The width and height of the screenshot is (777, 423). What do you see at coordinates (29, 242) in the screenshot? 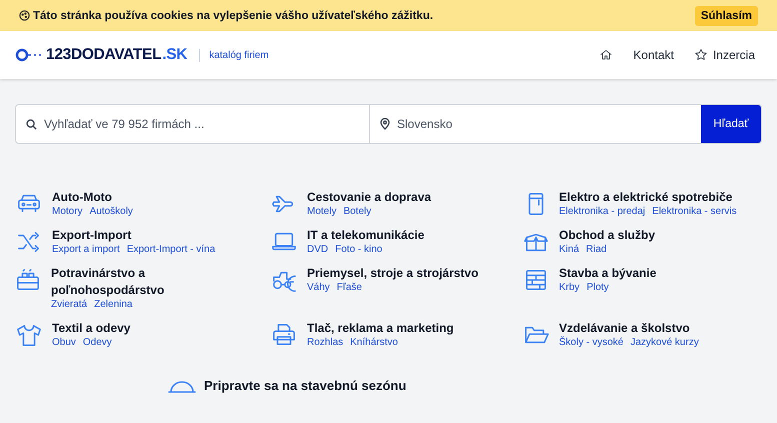
I see `shuffle-arrows-icon` at bounding box center [29, 242].